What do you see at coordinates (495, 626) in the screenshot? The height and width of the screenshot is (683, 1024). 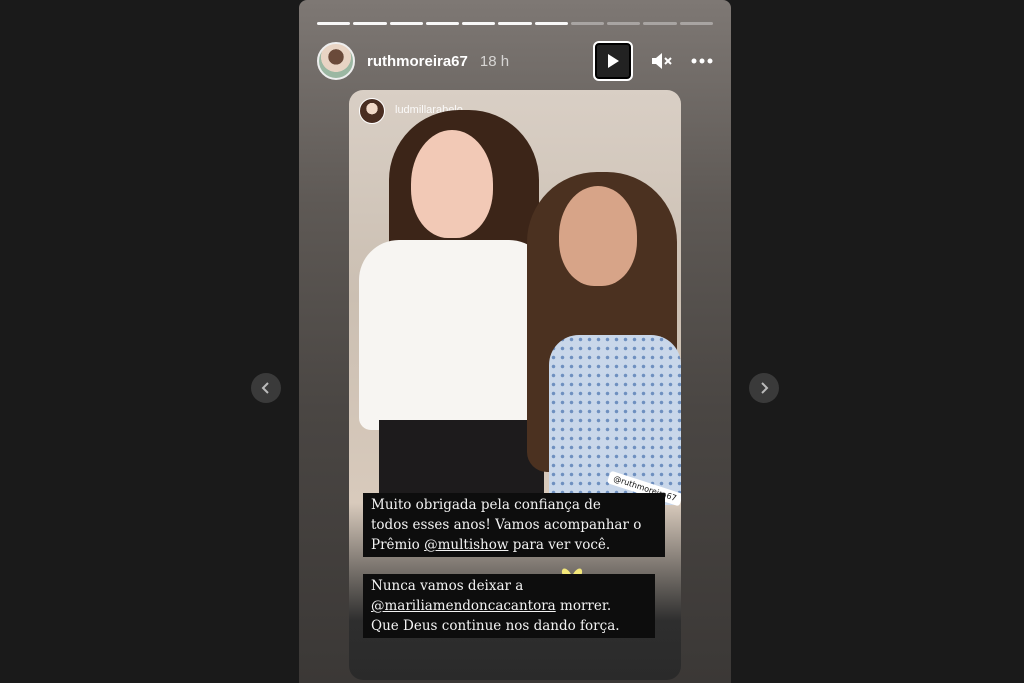 I see `caption-line: Que Deus continue nos dando força.` at bounding box center [495, 626].